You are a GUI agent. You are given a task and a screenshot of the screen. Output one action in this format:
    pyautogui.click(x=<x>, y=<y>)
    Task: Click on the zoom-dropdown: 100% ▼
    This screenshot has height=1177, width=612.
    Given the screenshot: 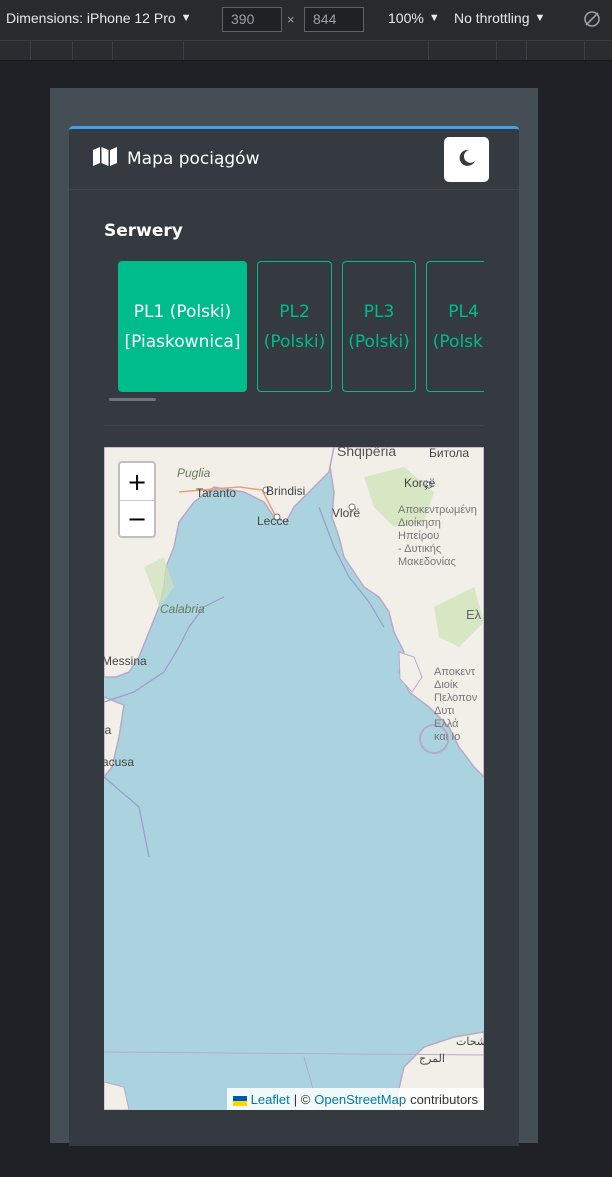 What is the action you would take?
    pyautogui.click(x=414, y=18)
    